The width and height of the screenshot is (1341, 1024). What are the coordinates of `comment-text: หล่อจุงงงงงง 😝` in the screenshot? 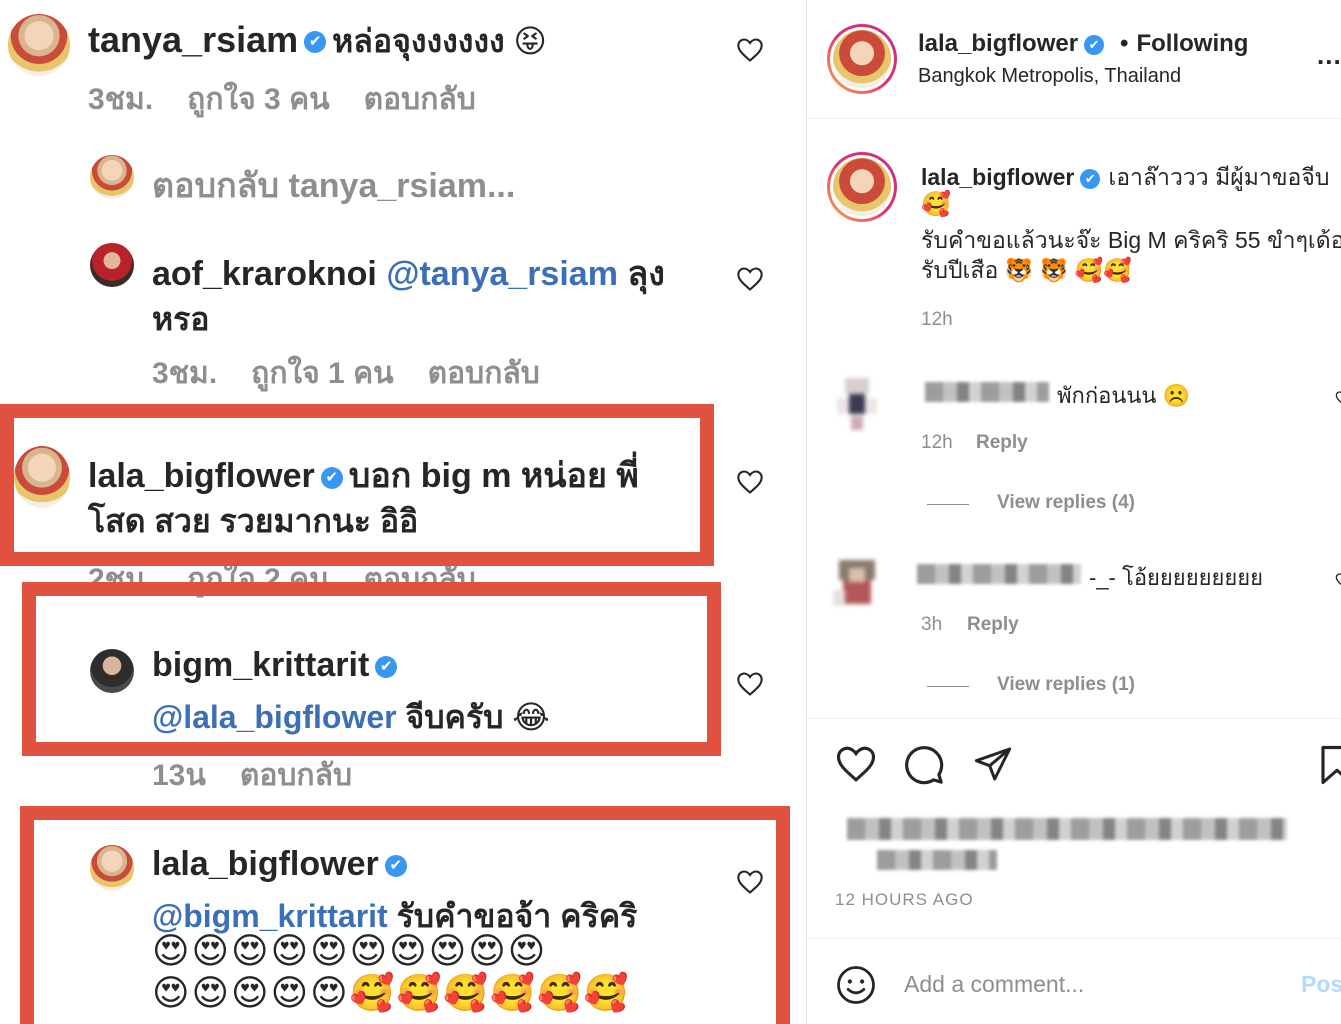 It's located at (439, 41).